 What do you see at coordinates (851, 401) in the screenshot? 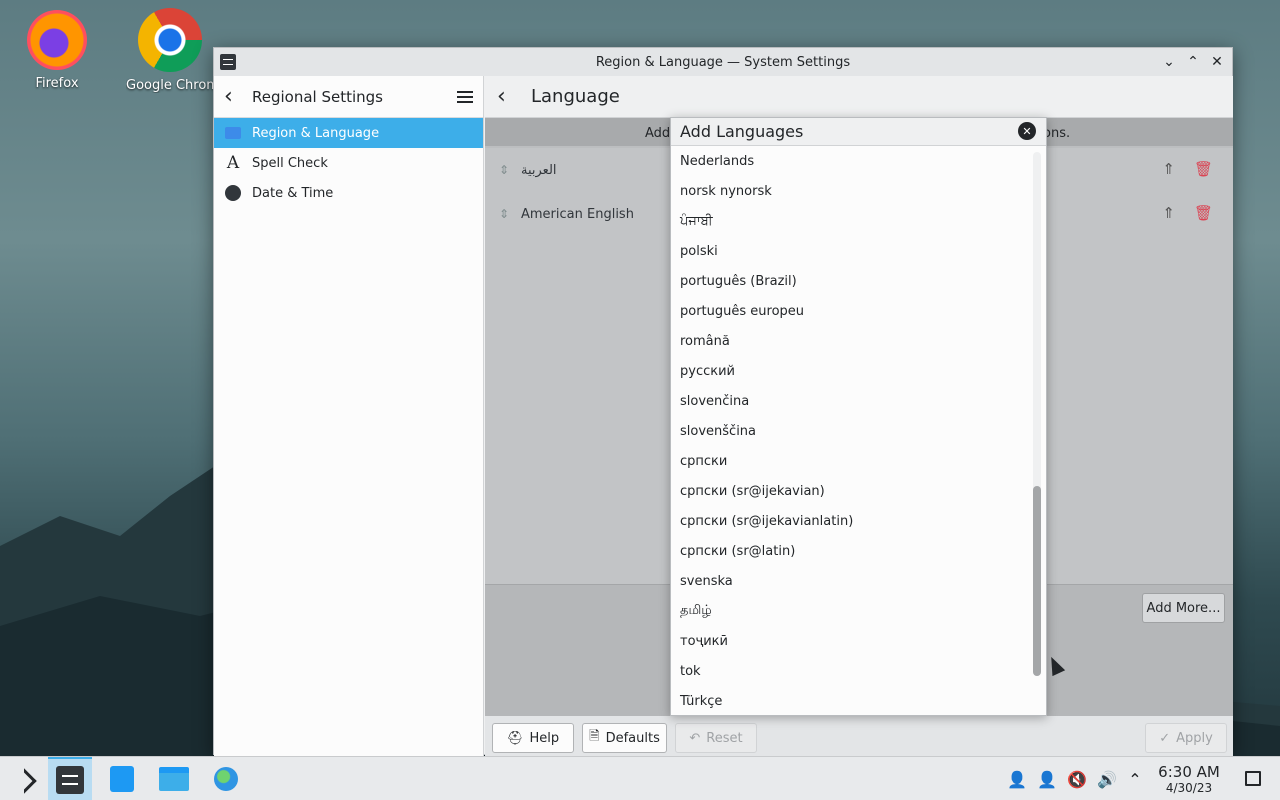
I see `language-option: slovenčina` at bounding box center [851, 401].